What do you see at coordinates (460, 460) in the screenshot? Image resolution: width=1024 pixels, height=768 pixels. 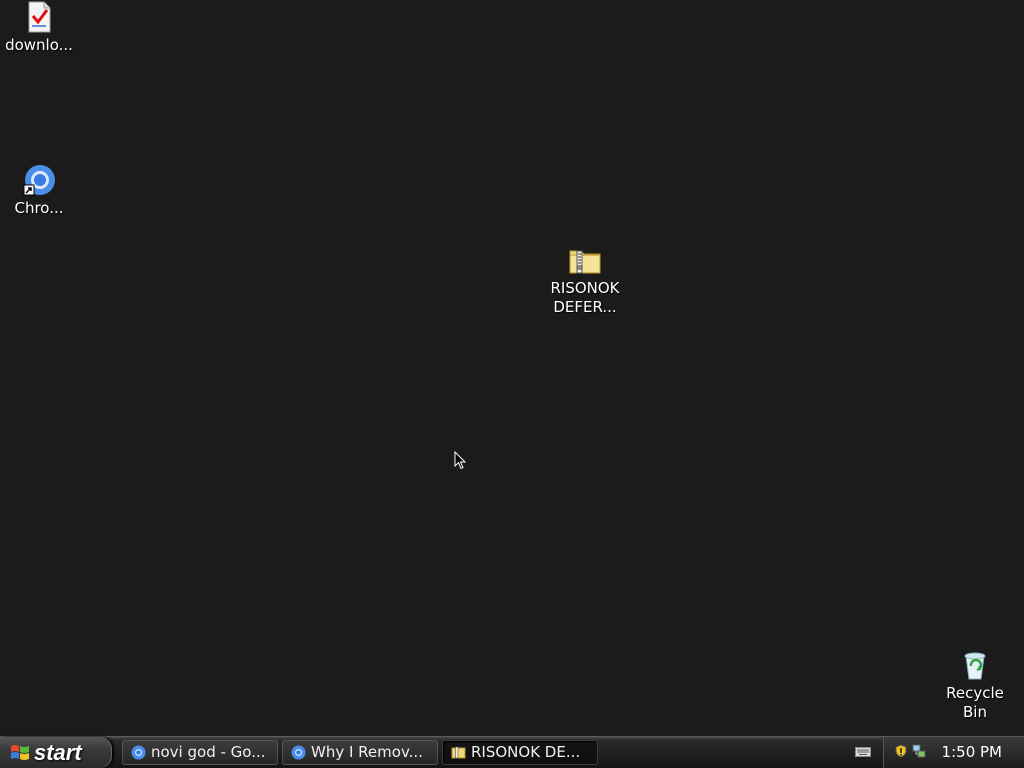 I see `mouse-cursor-icon` at bounding box center [460, 460].